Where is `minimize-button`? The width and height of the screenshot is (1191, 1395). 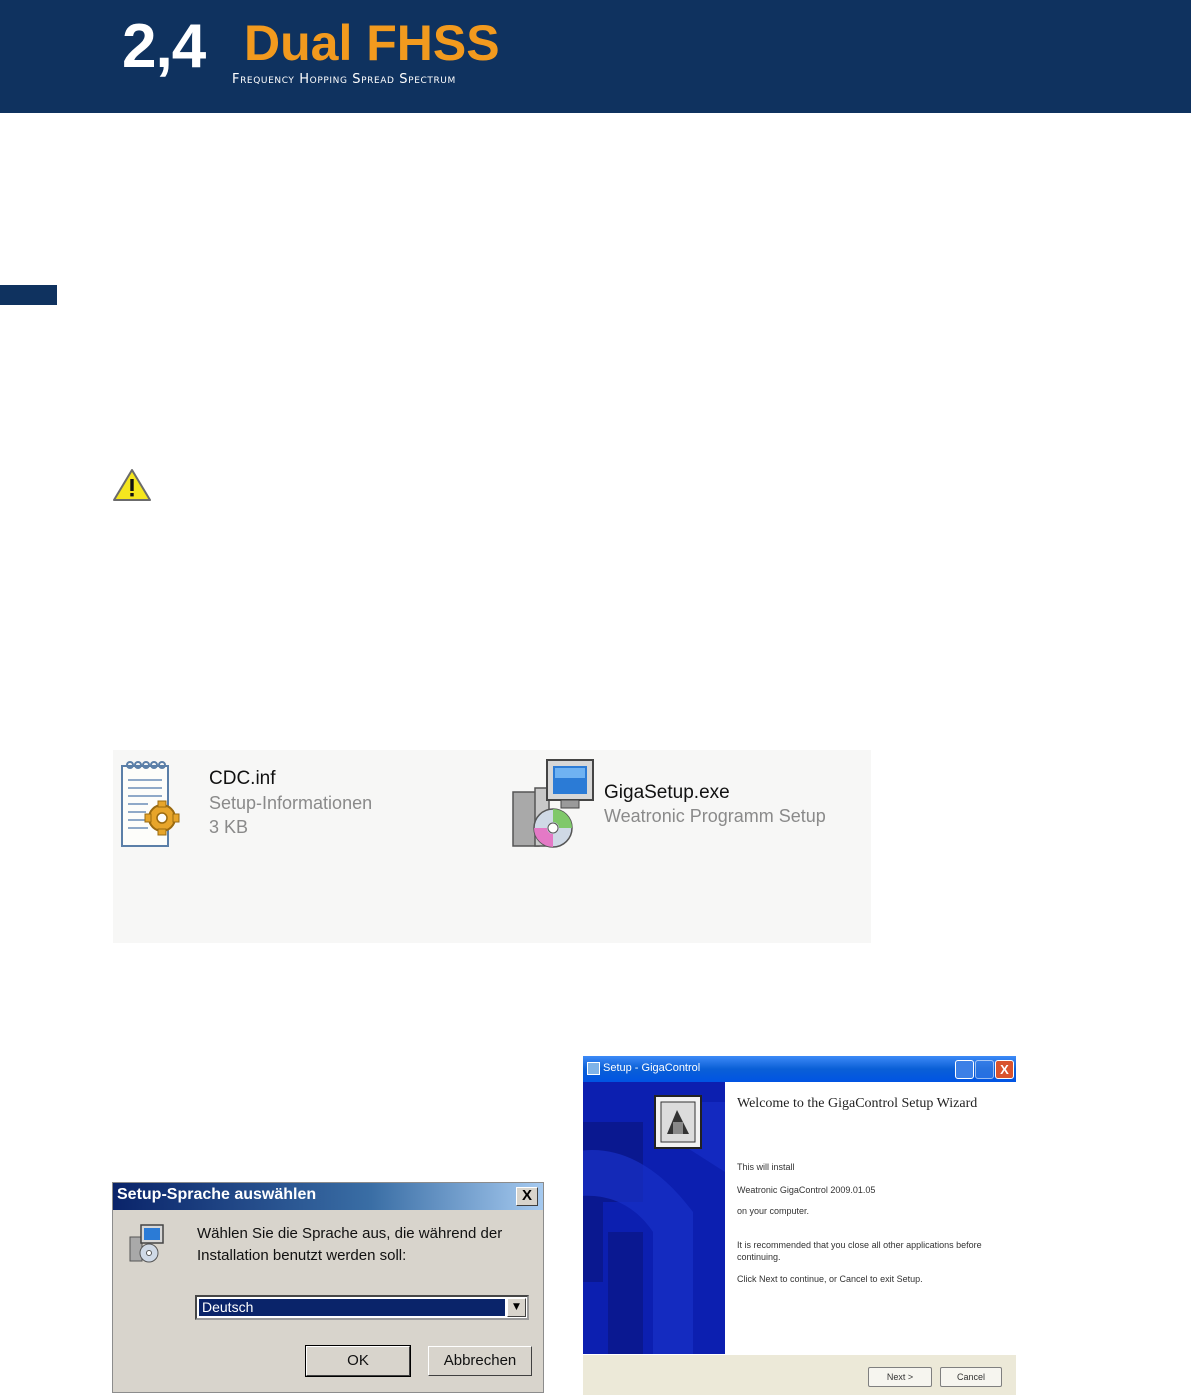
minimize-button is located at coordinates (964, 1069).